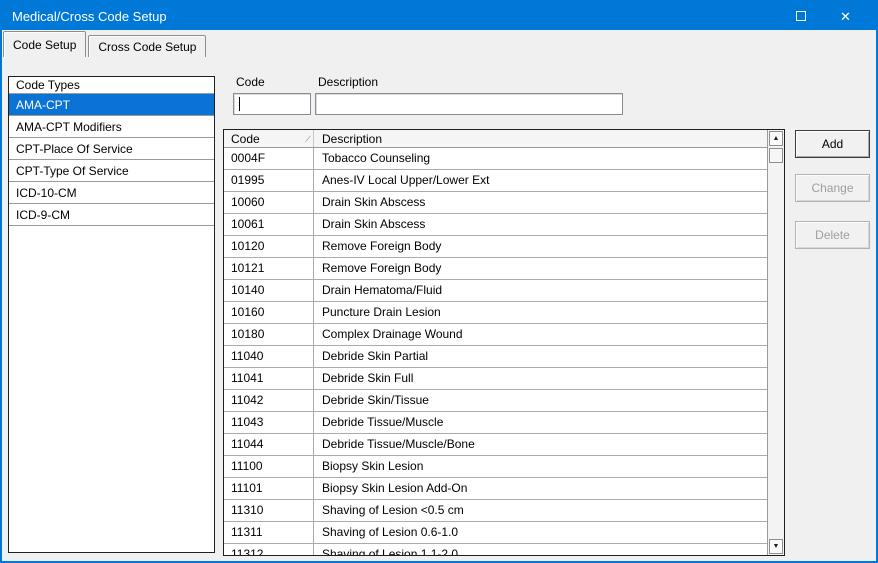 The height and width of the screenshot is (563, 878). I want to click on cell-description: Debride Tissue/Muscle, so click(383, 422).